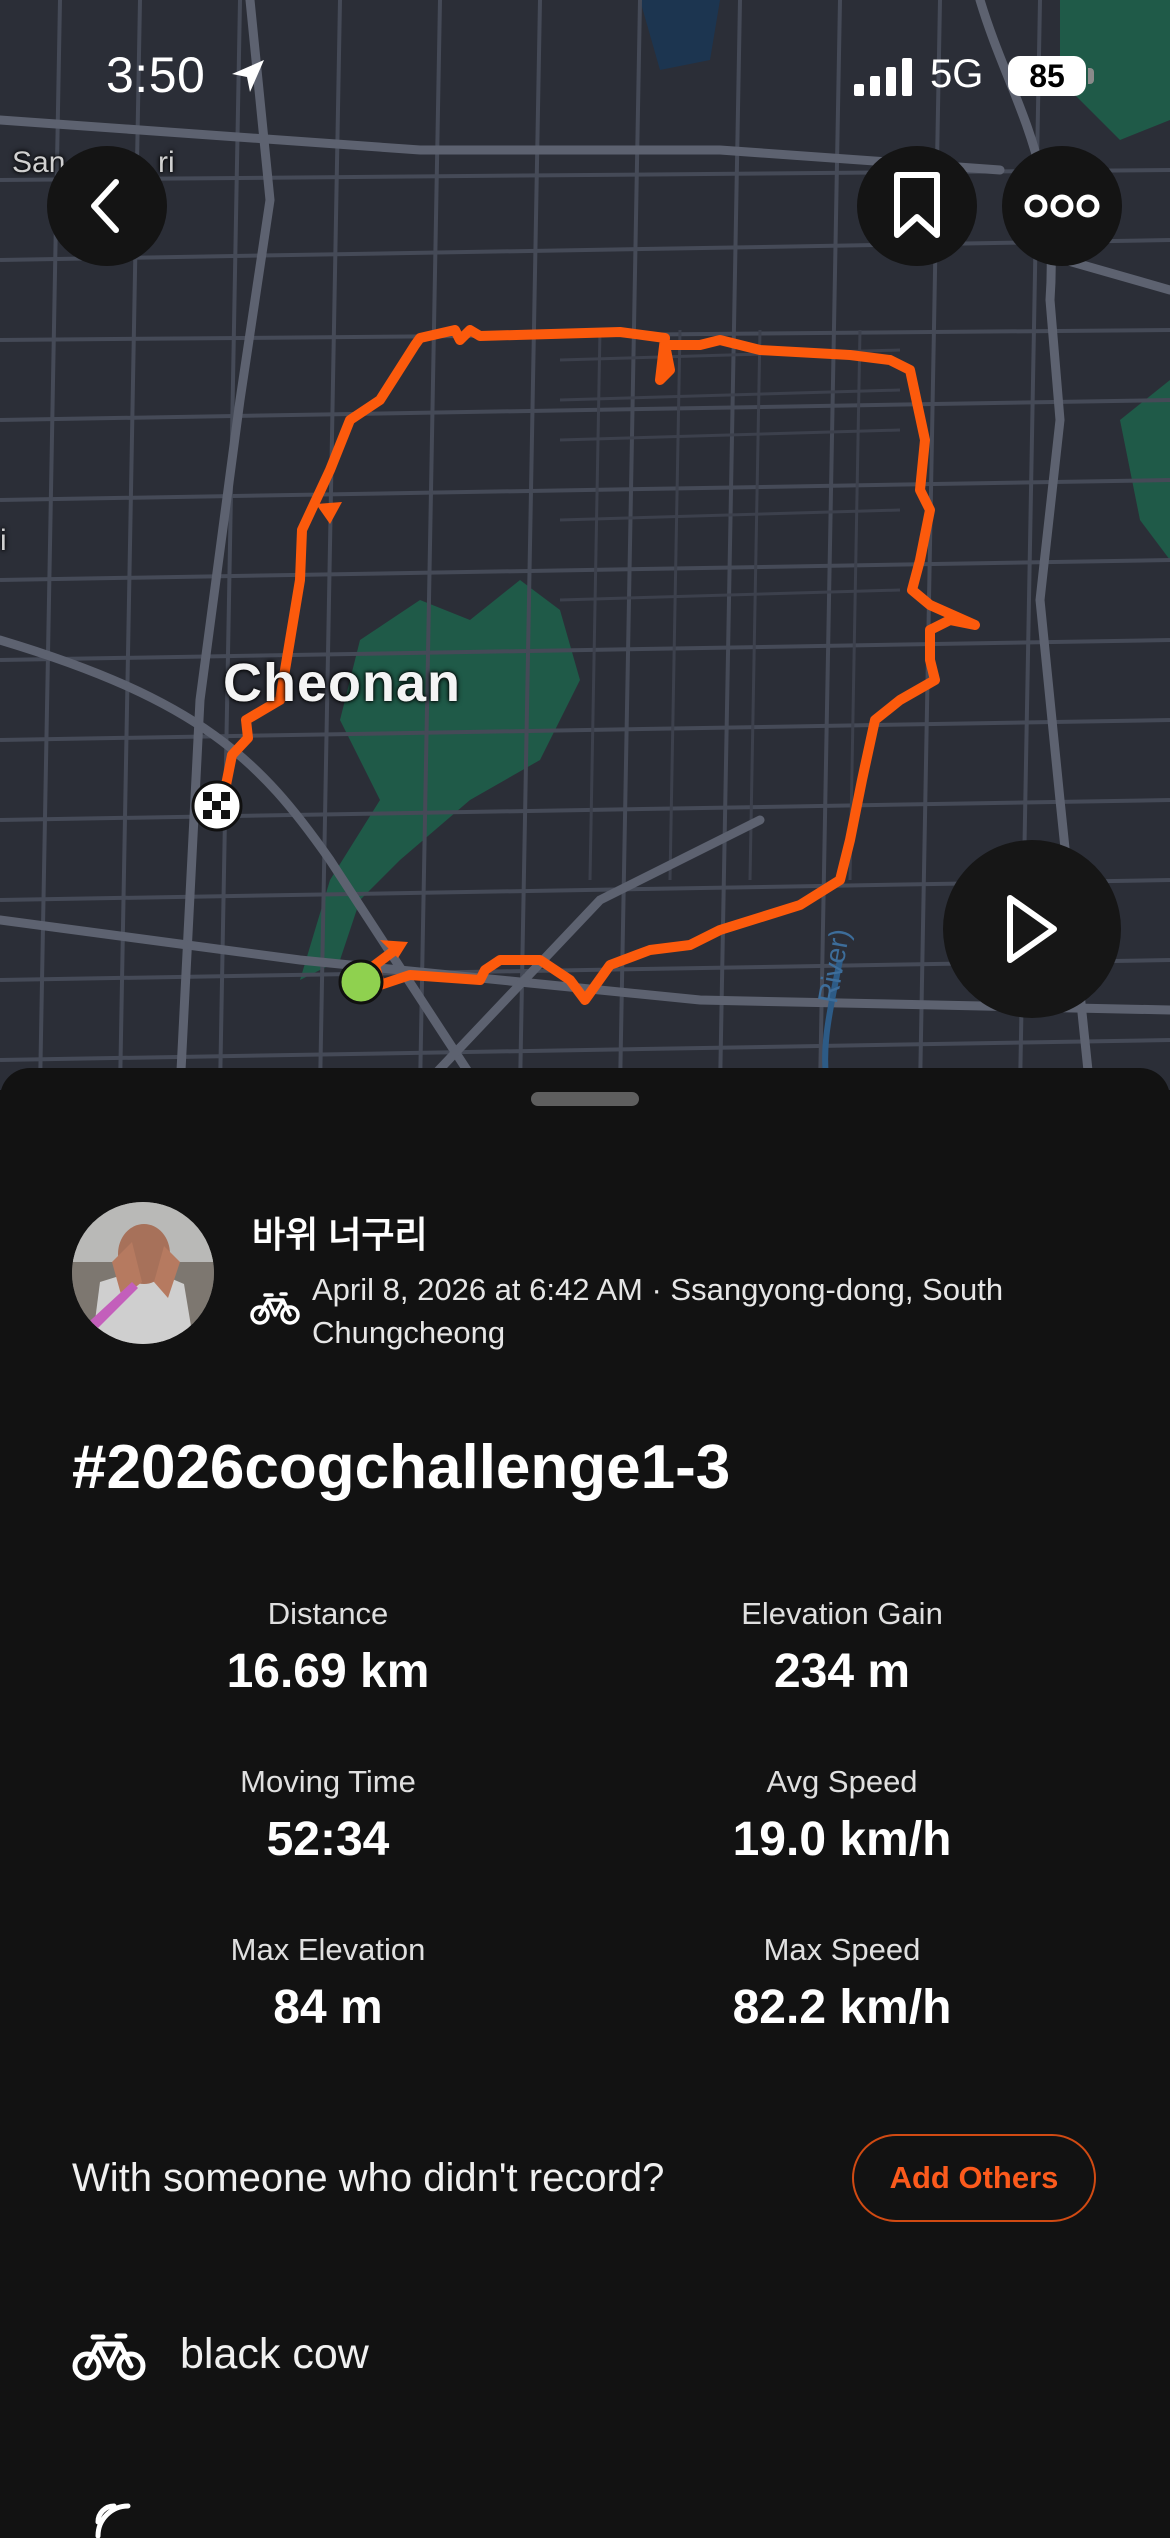 This screenshot has width=1170, height=2538. Describe the element at coordinates (842, 2007) in the screenshot. I see `stat-value: 82.2 km/h` at that location.